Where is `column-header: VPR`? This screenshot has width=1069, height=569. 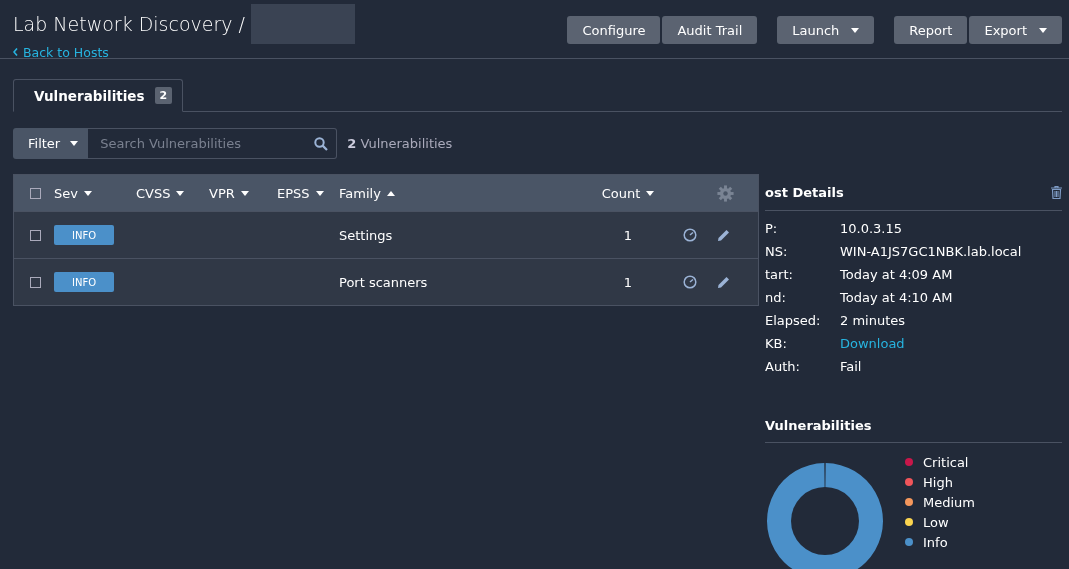
column-header: VPR is located at coordinates (222, 193).